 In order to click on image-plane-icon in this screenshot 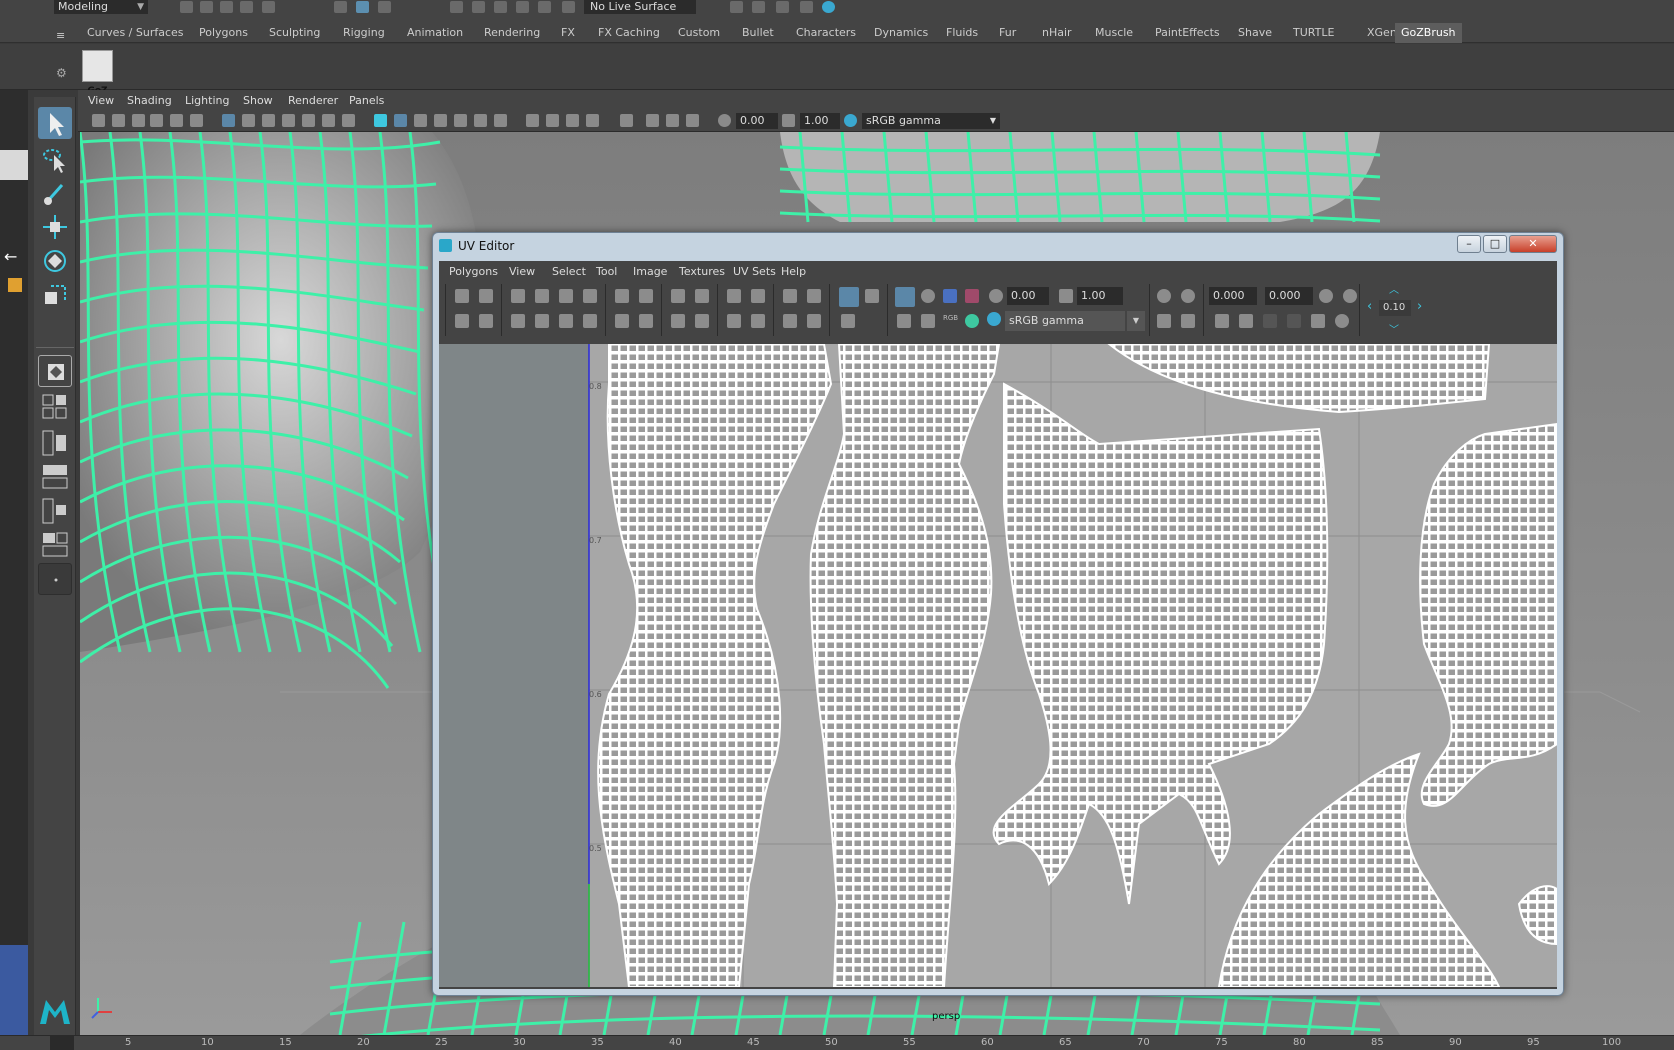, I will do `click(156, 120)`.